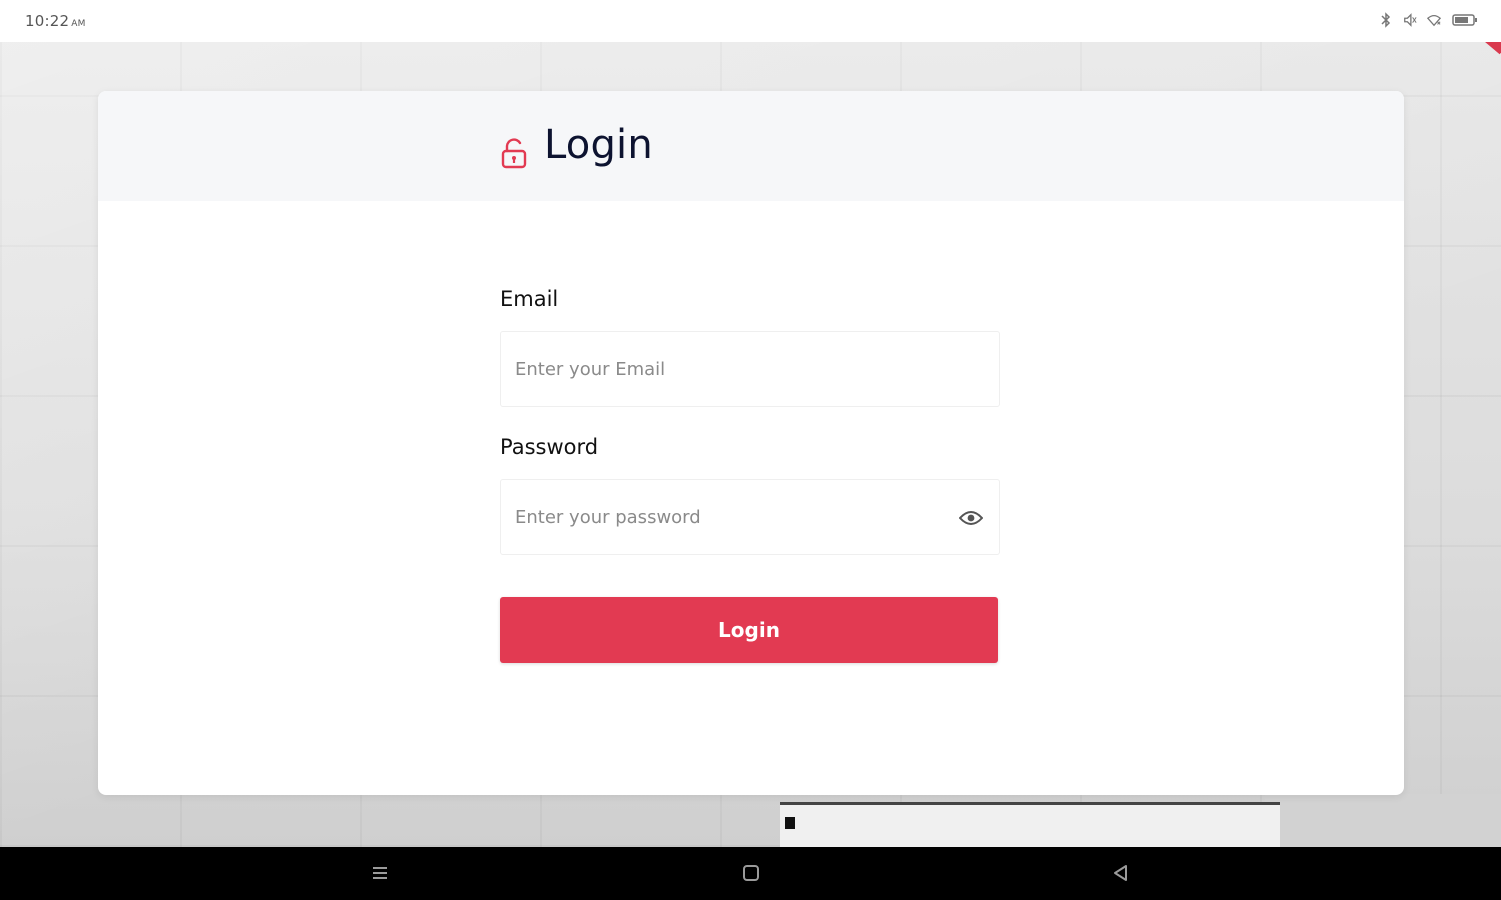 The height and width of the screenshot is (900, 1501). What do you see at coordinates (790, 823) in the screenshot?
I see `background-post` at bounding box center [790, 823].